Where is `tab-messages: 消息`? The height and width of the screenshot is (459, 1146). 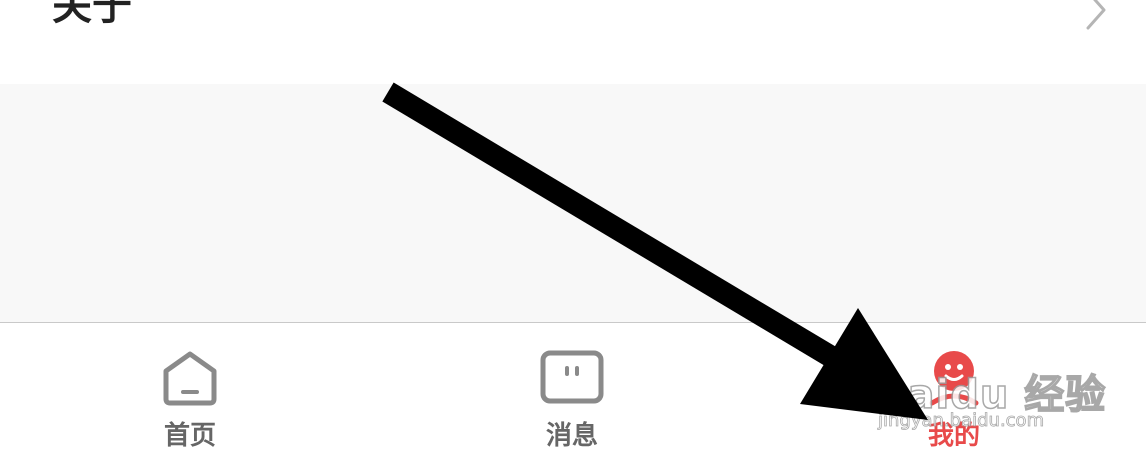 tab-messages: 消息 is located at coordinates (572, 391).